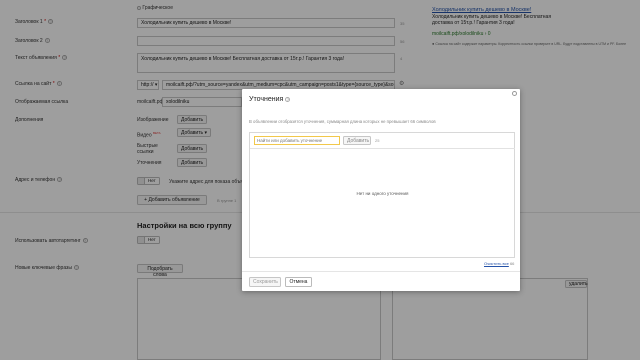 This screenshot has height=360, width=640. What do you see at coordinates (514, 93) in the screenshot?
I see `close-icon` at bounding box center [514, 93].